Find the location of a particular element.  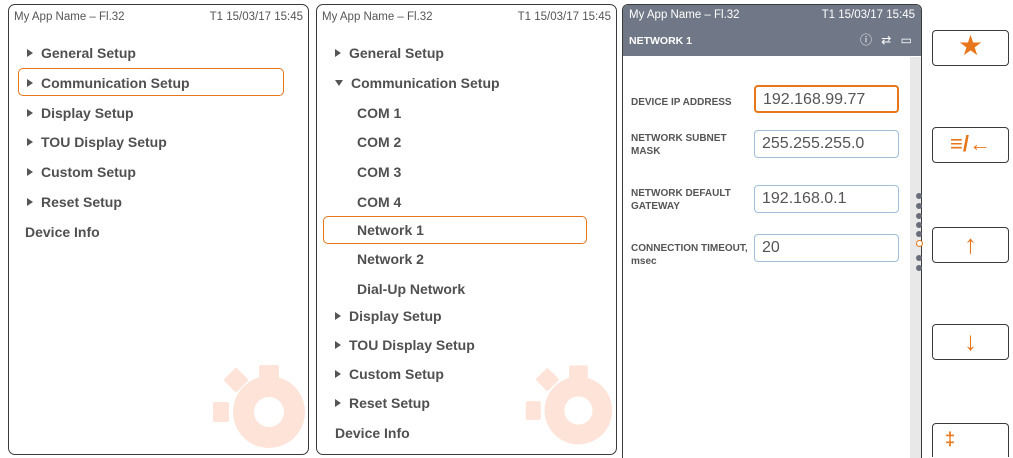

screen-title: NETWORK 1 is located at coordinates (660, 41).